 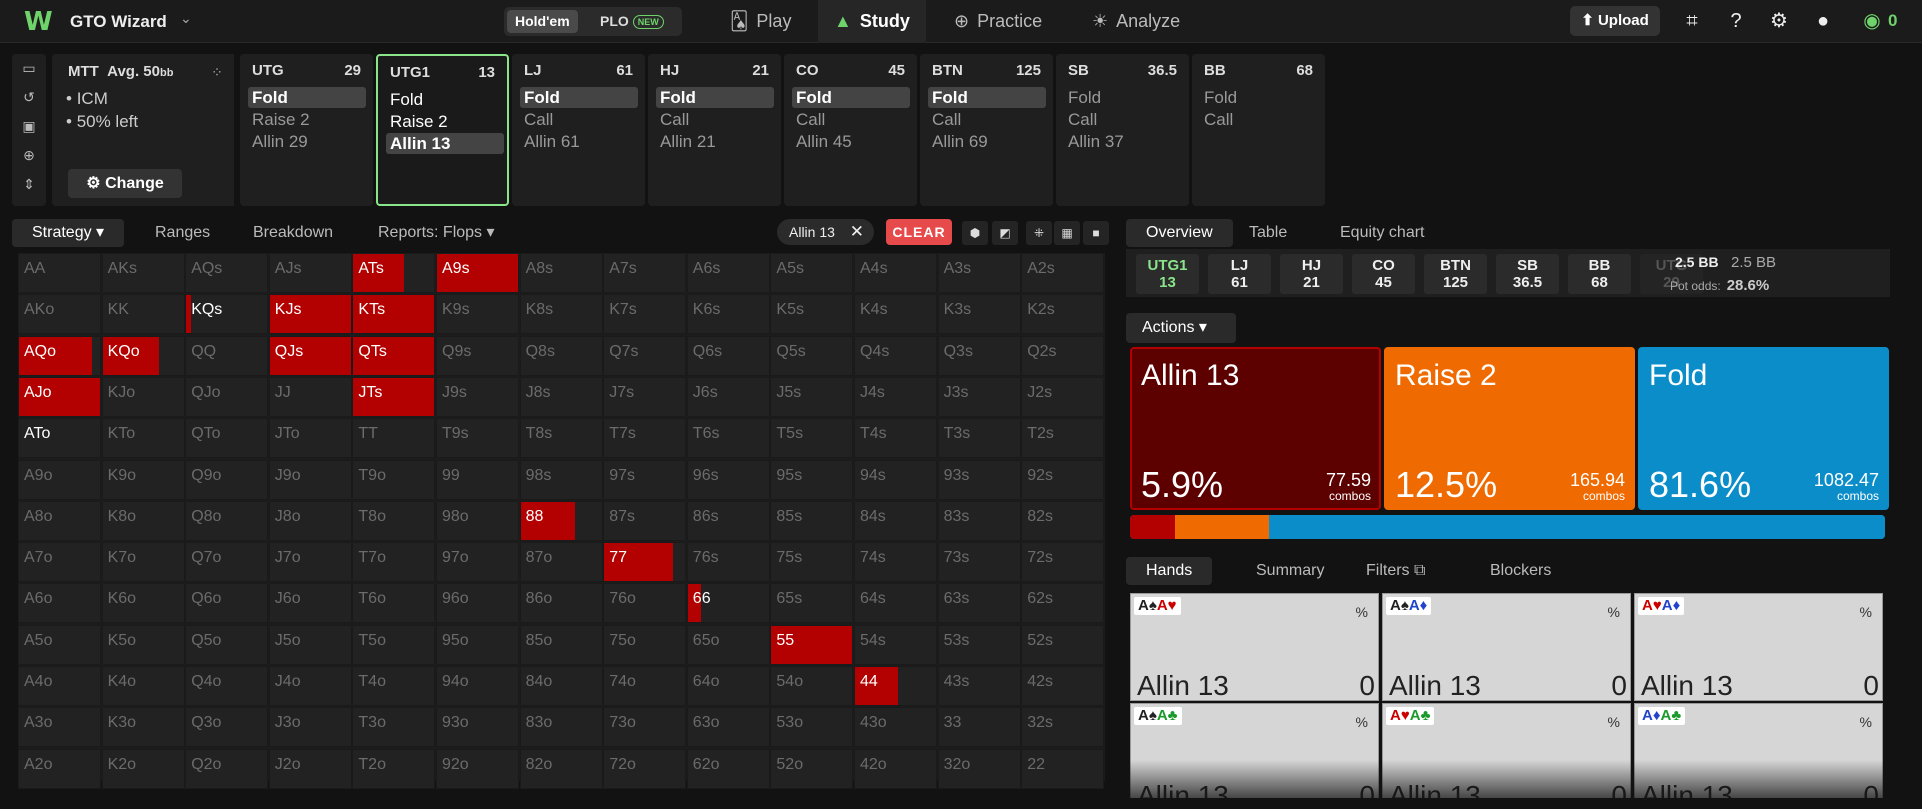 I want to click on hand-cell: QJs, so click(x=310, y=355).